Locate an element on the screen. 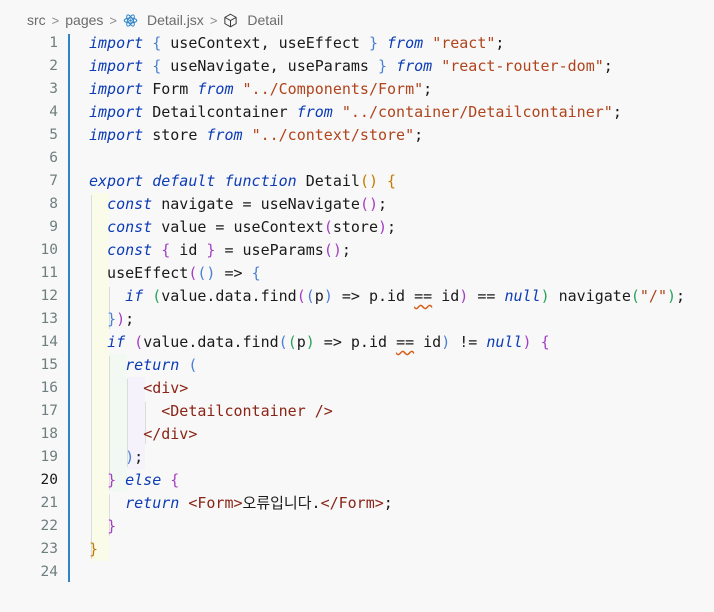  code-text: </div> is located at coordinates (170, 434).